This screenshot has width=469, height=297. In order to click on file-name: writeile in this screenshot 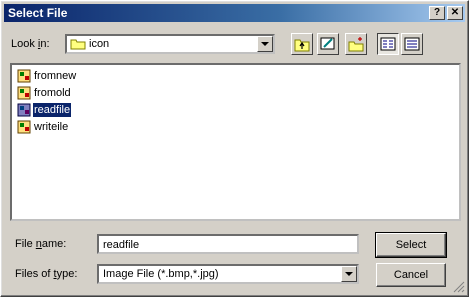, I will do `click(51, 127)`.